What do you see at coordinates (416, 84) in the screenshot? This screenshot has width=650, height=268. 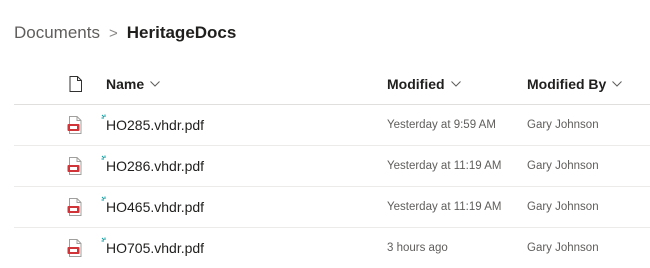 I see `column-header-modified-label: Modified` at bounding box center [416, 84].